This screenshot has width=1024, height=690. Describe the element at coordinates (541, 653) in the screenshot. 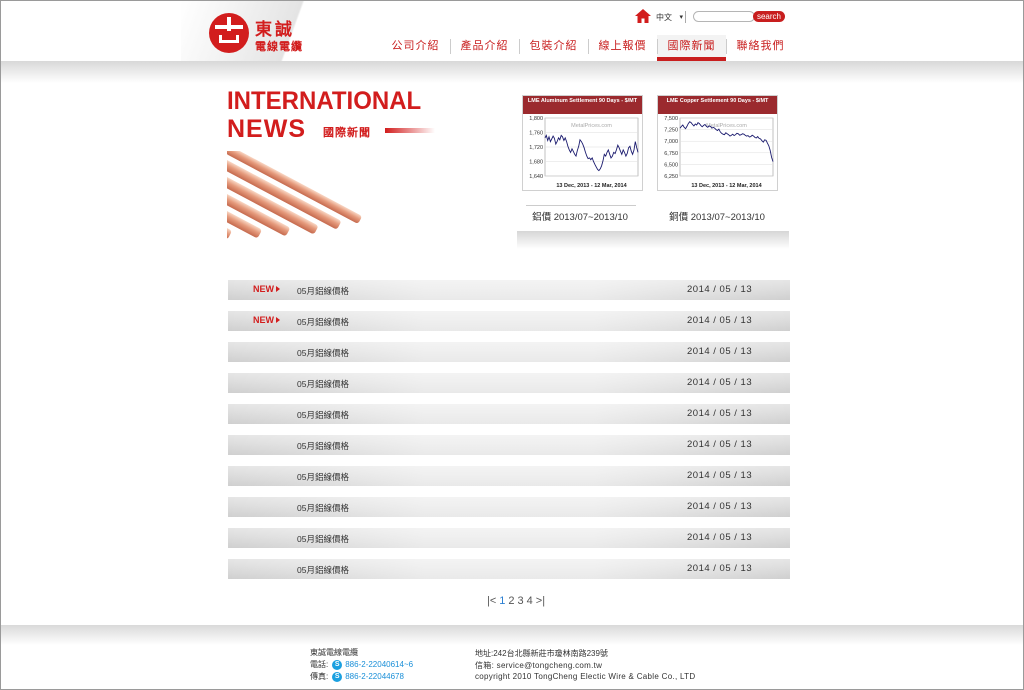

I see `footer-address: 地址:242台北縣新莊市瓊林南路239號` at that location.